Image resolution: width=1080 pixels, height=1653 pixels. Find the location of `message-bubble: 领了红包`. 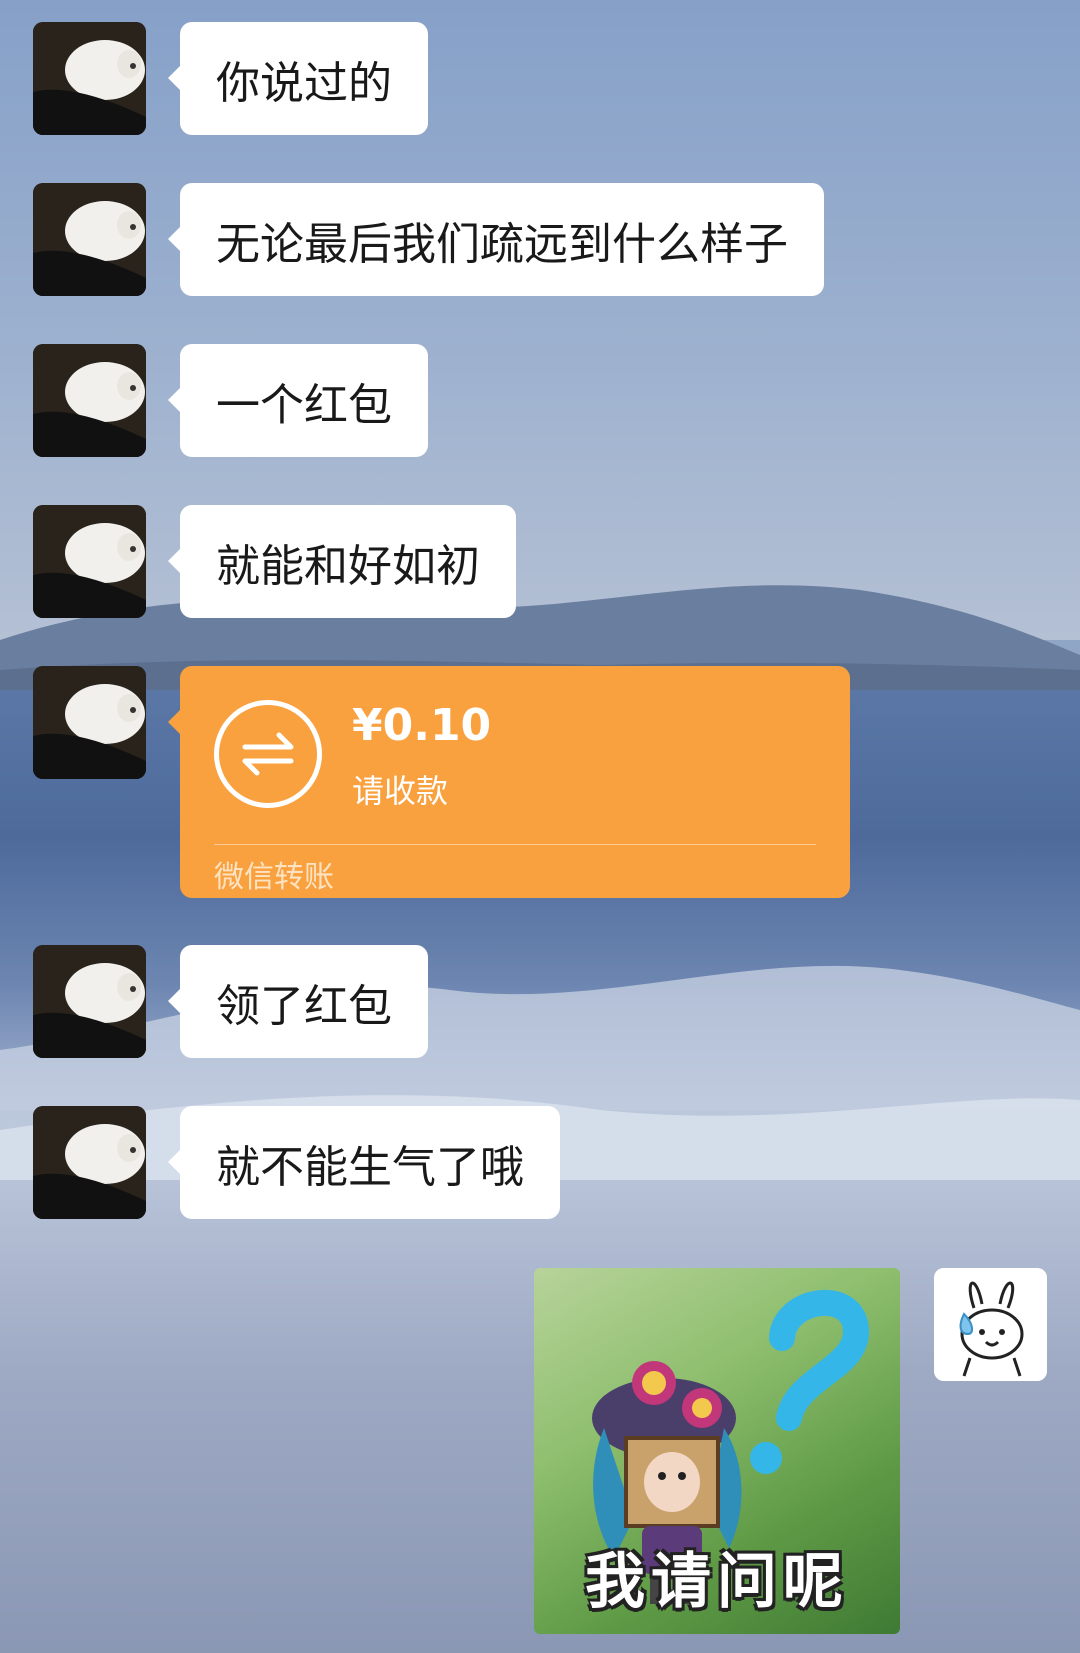

message-bubble: 领了红包 is located at coordinates (298, 1001).